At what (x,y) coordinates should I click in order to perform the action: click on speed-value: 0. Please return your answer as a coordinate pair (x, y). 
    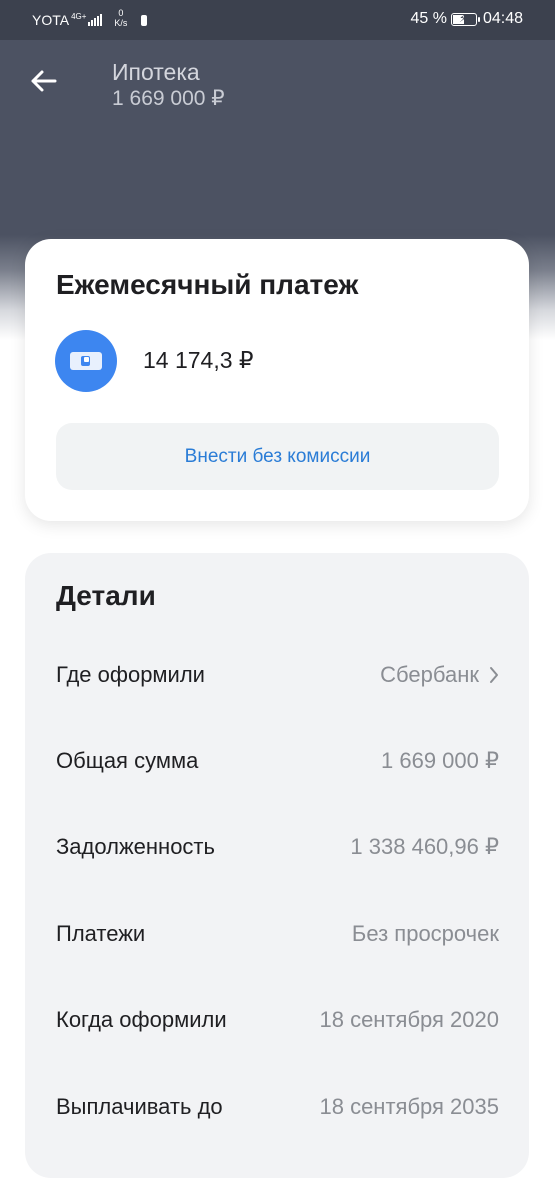
    Looking at the image, I should click on (121, 13).